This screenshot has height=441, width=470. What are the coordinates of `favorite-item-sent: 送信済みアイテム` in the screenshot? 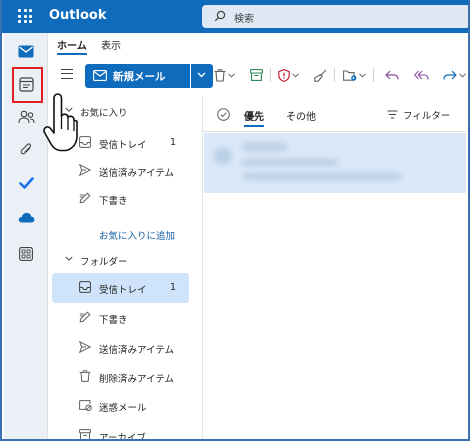 It's located at (123, 171).